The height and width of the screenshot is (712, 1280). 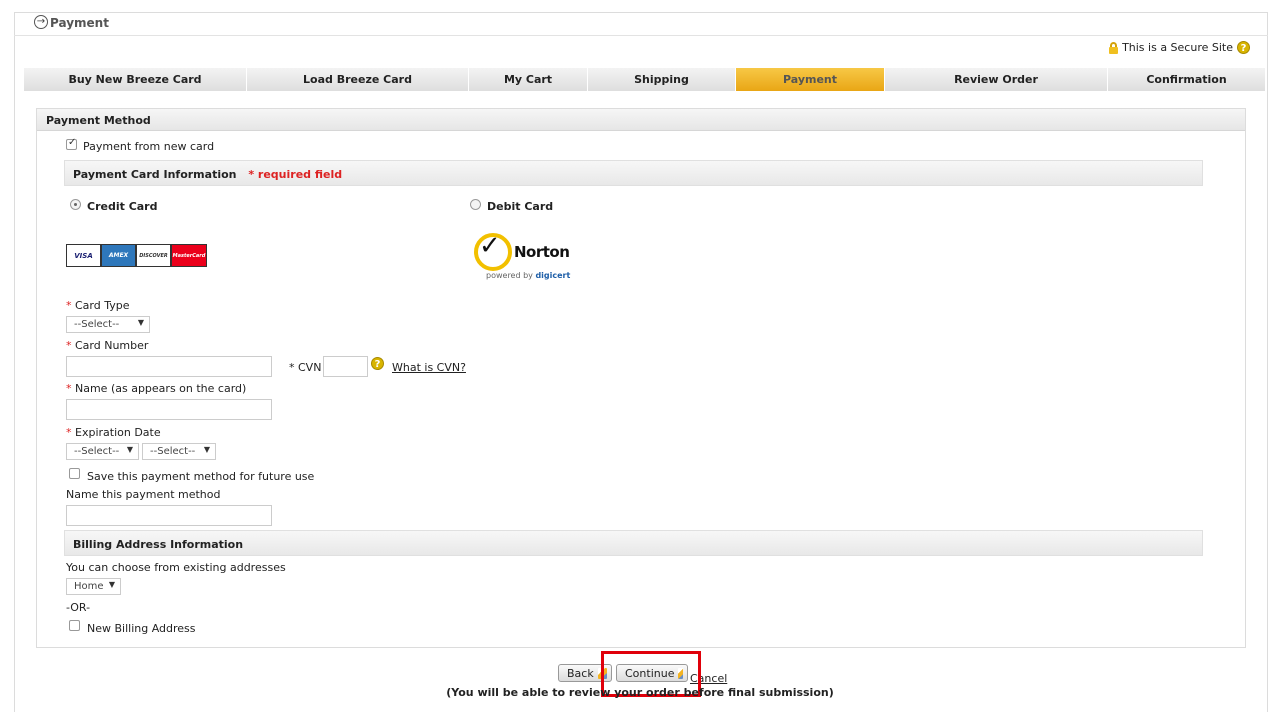 What do you see at coordinates (71, 143) in the screenshot?
I see `new-card-checkbox` at bounding box center [71, 143].